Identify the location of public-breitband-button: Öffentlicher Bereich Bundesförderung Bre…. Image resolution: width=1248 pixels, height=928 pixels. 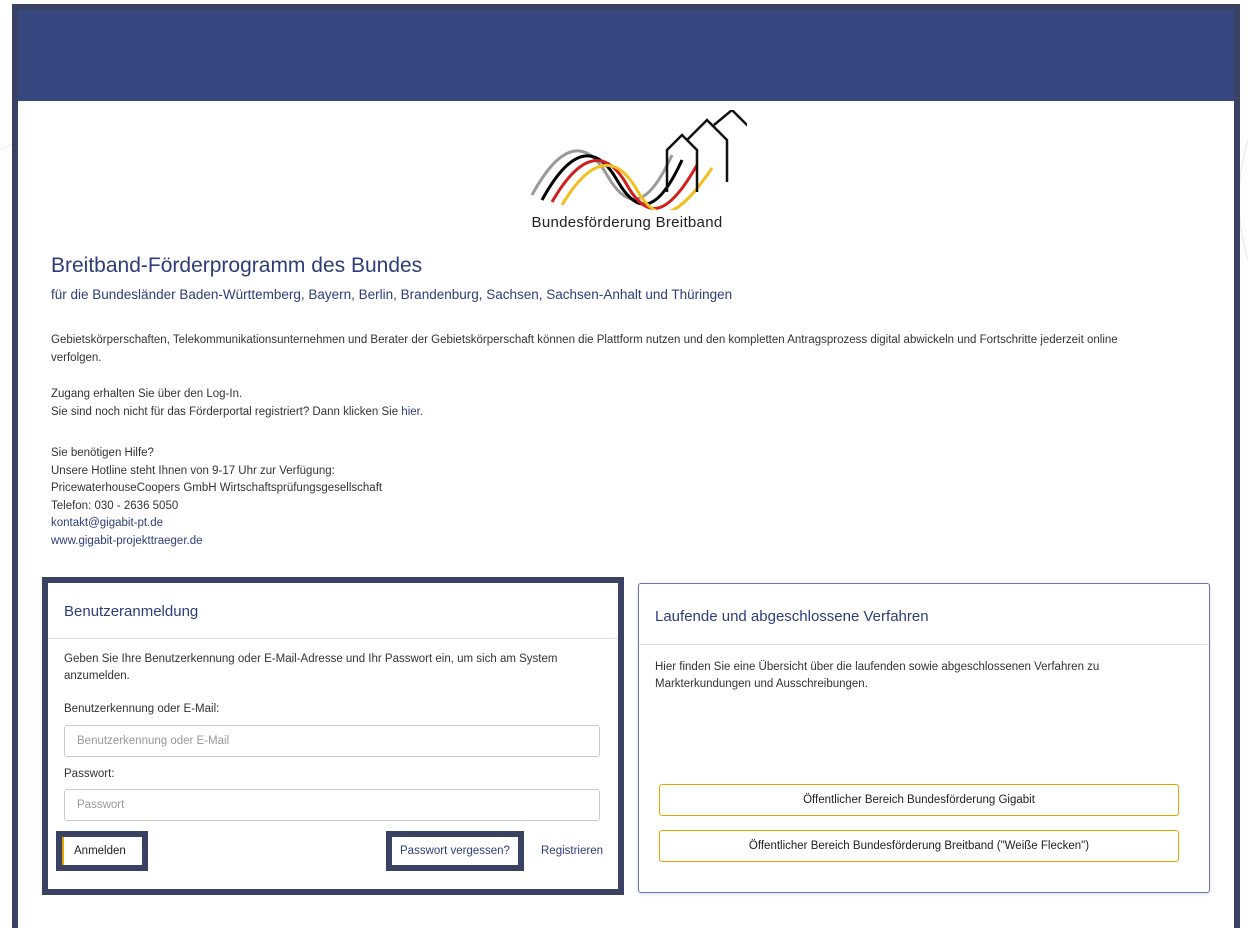
(919, 846).